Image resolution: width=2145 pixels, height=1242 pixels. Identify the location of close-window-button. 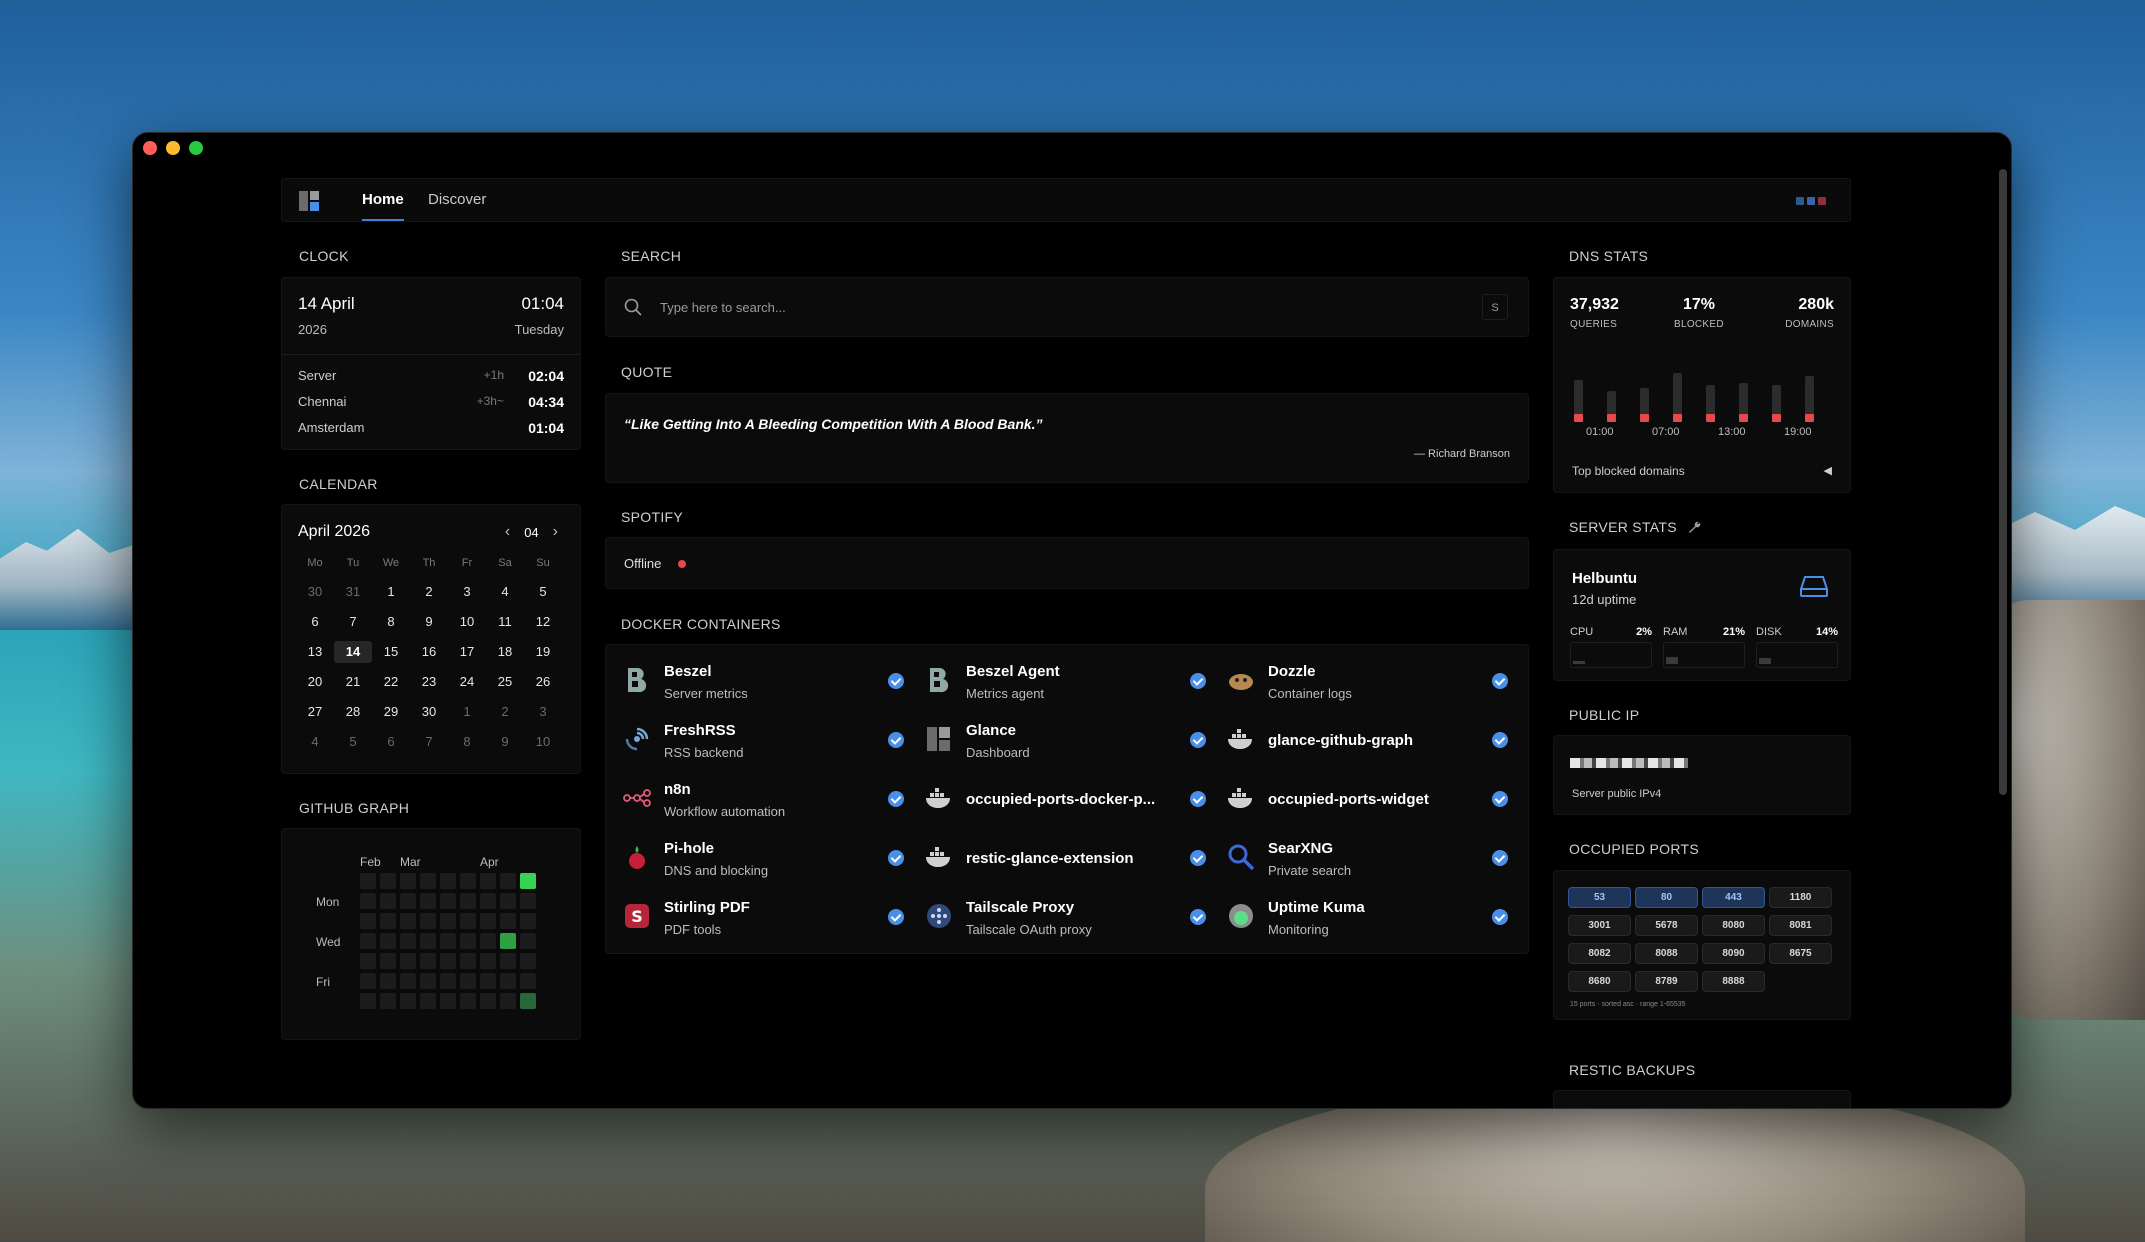
(150, 148).